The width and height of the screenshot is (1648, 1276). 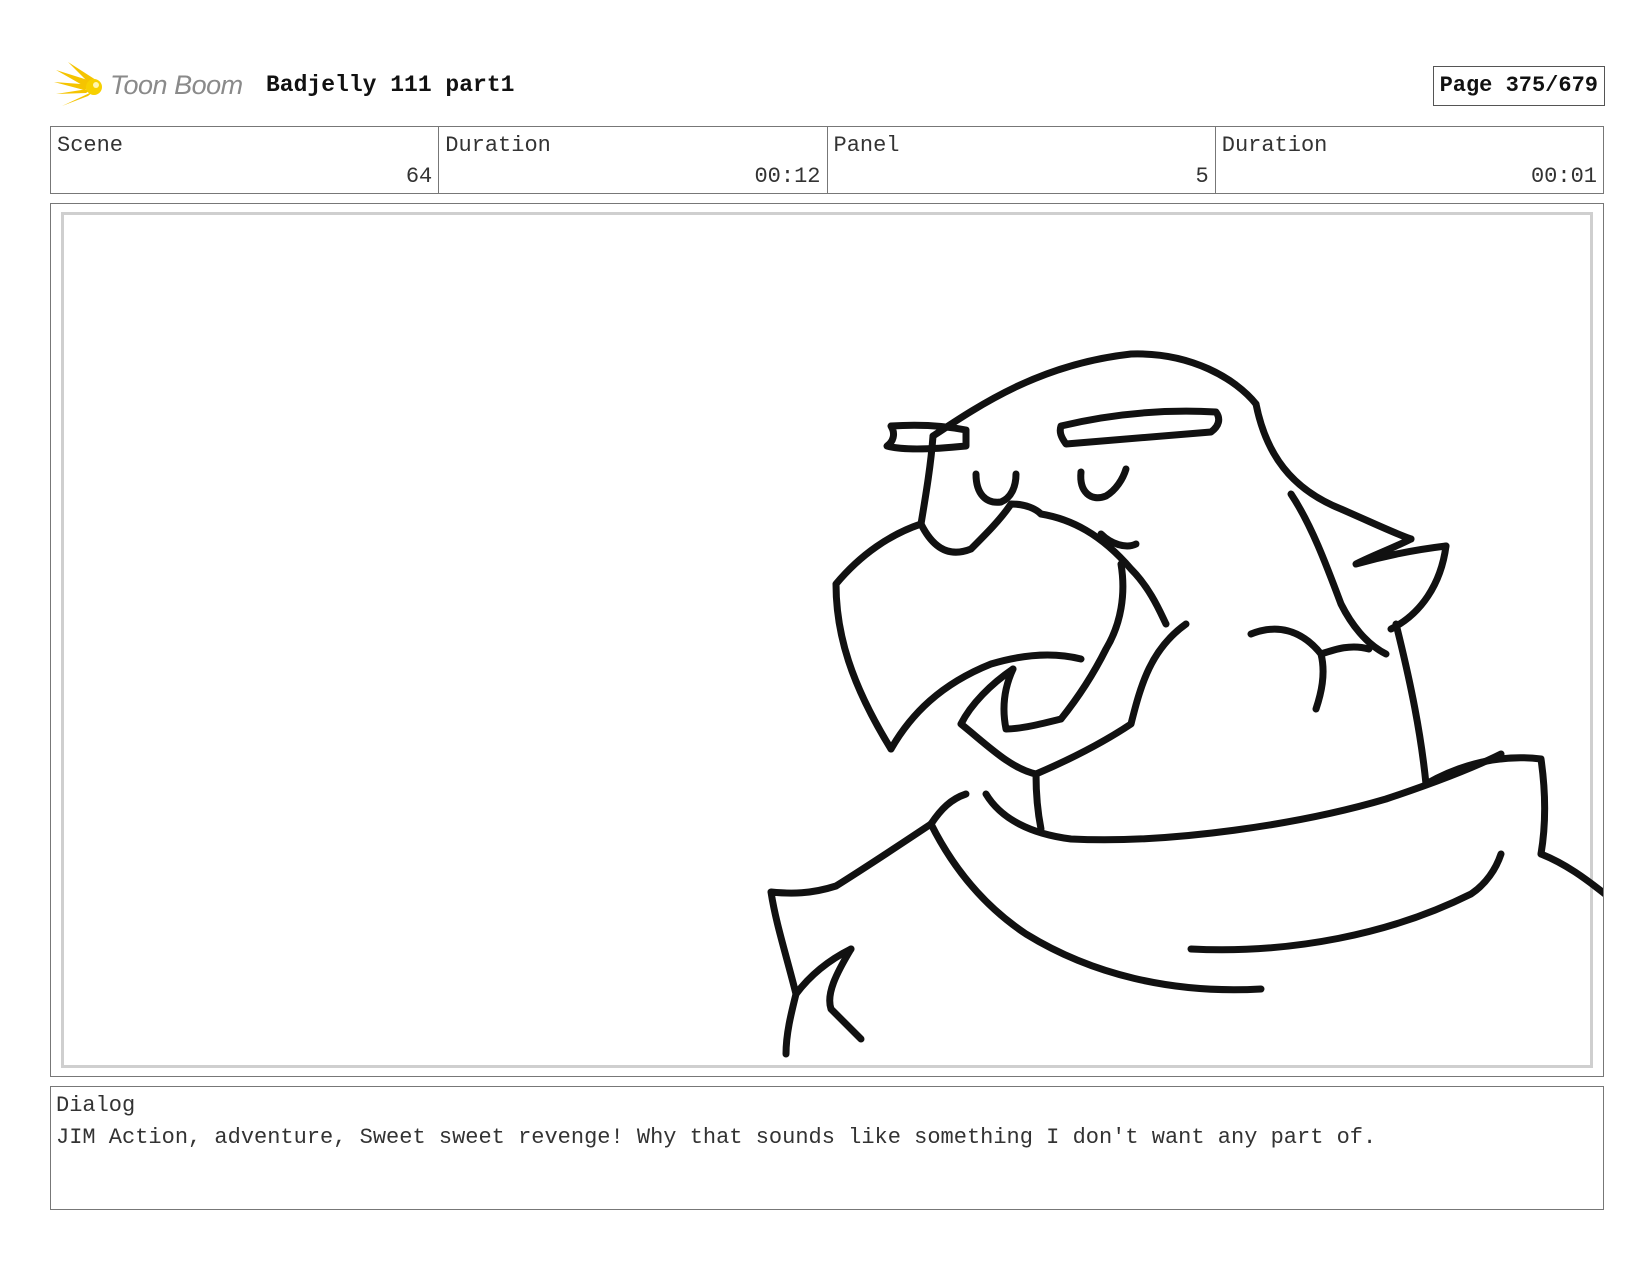 What do you see at coordinates (1518, 86) in the screenshot?
I see `page-counter: Page 375/679` at bounding box center [1518, 86].